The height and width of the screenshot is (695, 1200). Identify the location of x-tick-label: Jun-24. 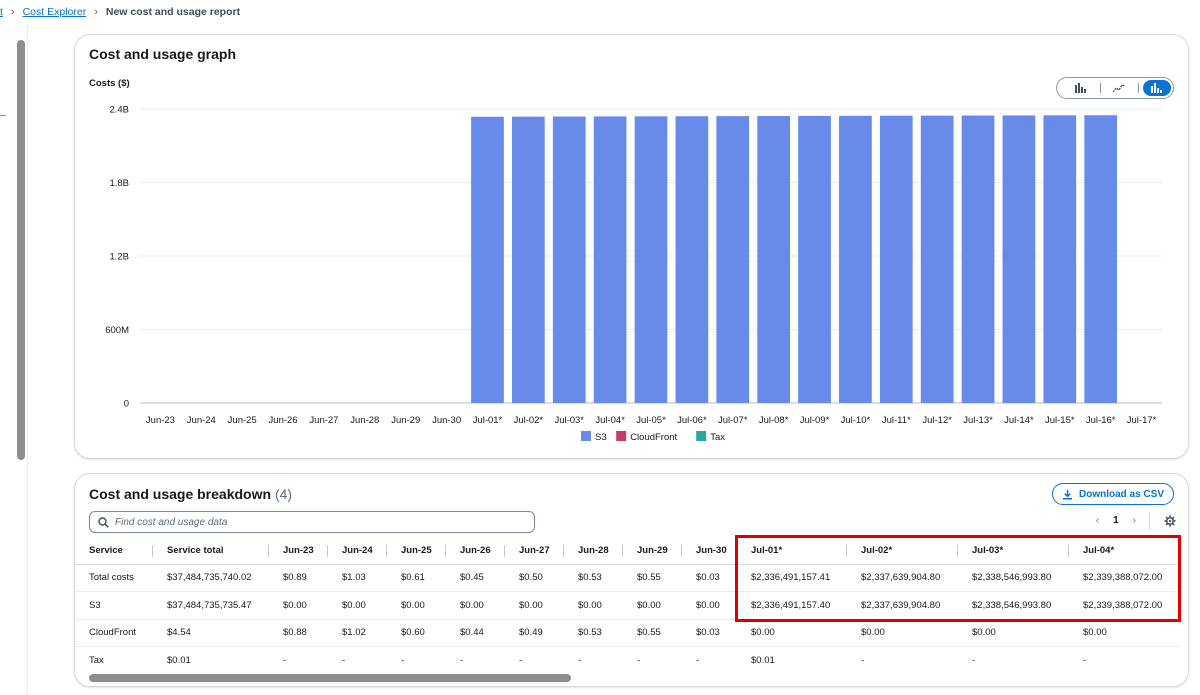
(201, 420).